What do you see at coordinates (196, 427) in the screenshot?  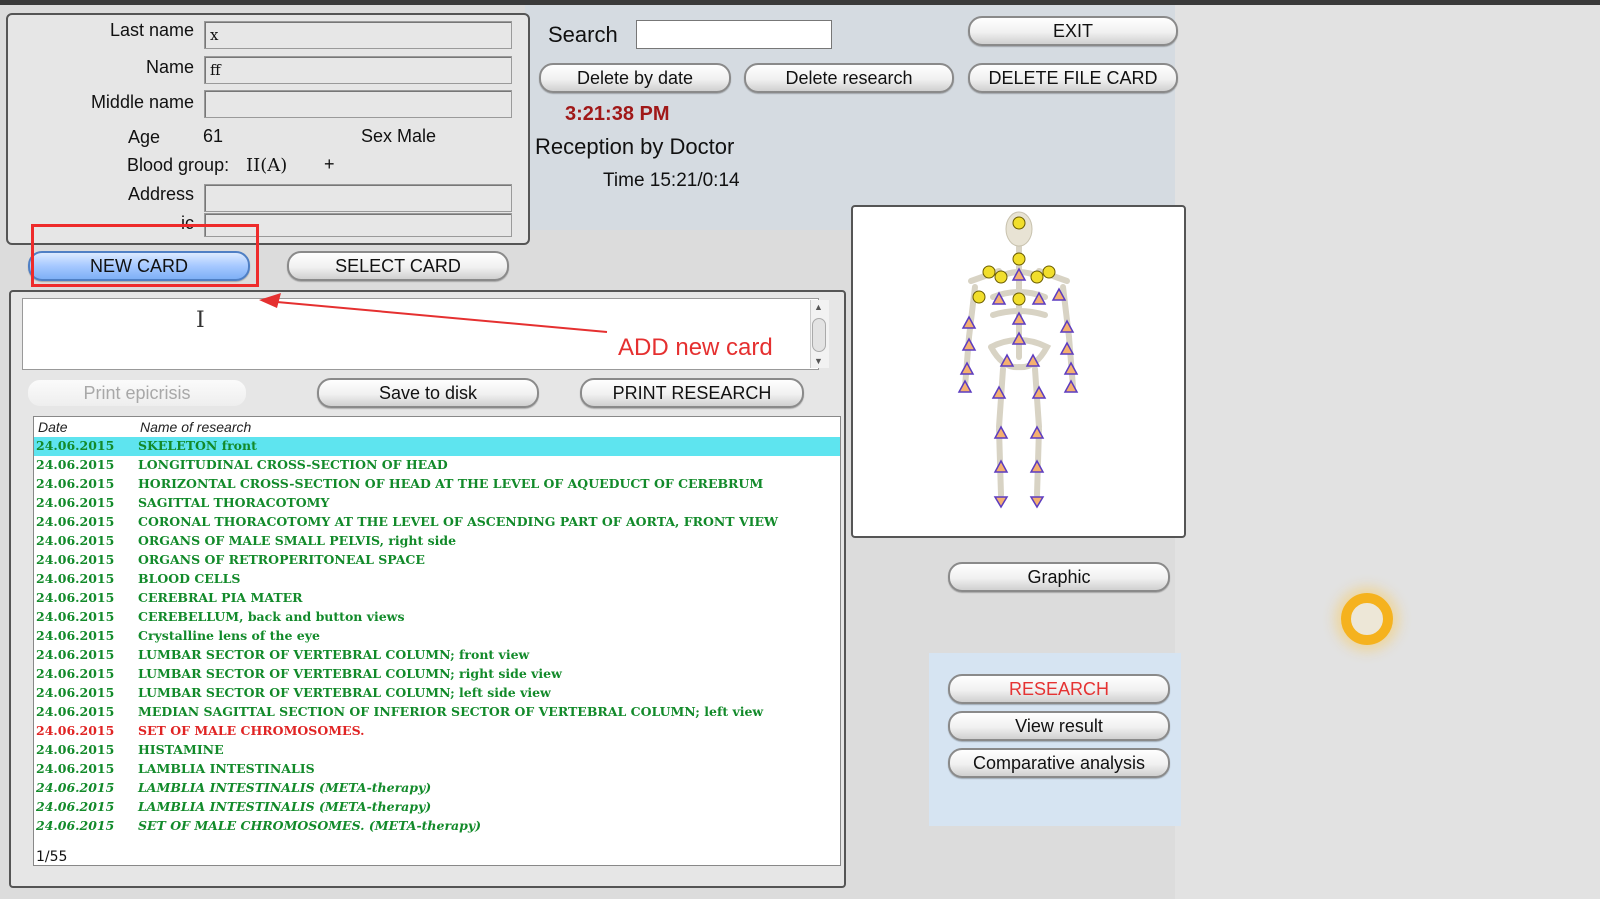 I see `column-header-name: Name of research` at bounding box center [196, 427].